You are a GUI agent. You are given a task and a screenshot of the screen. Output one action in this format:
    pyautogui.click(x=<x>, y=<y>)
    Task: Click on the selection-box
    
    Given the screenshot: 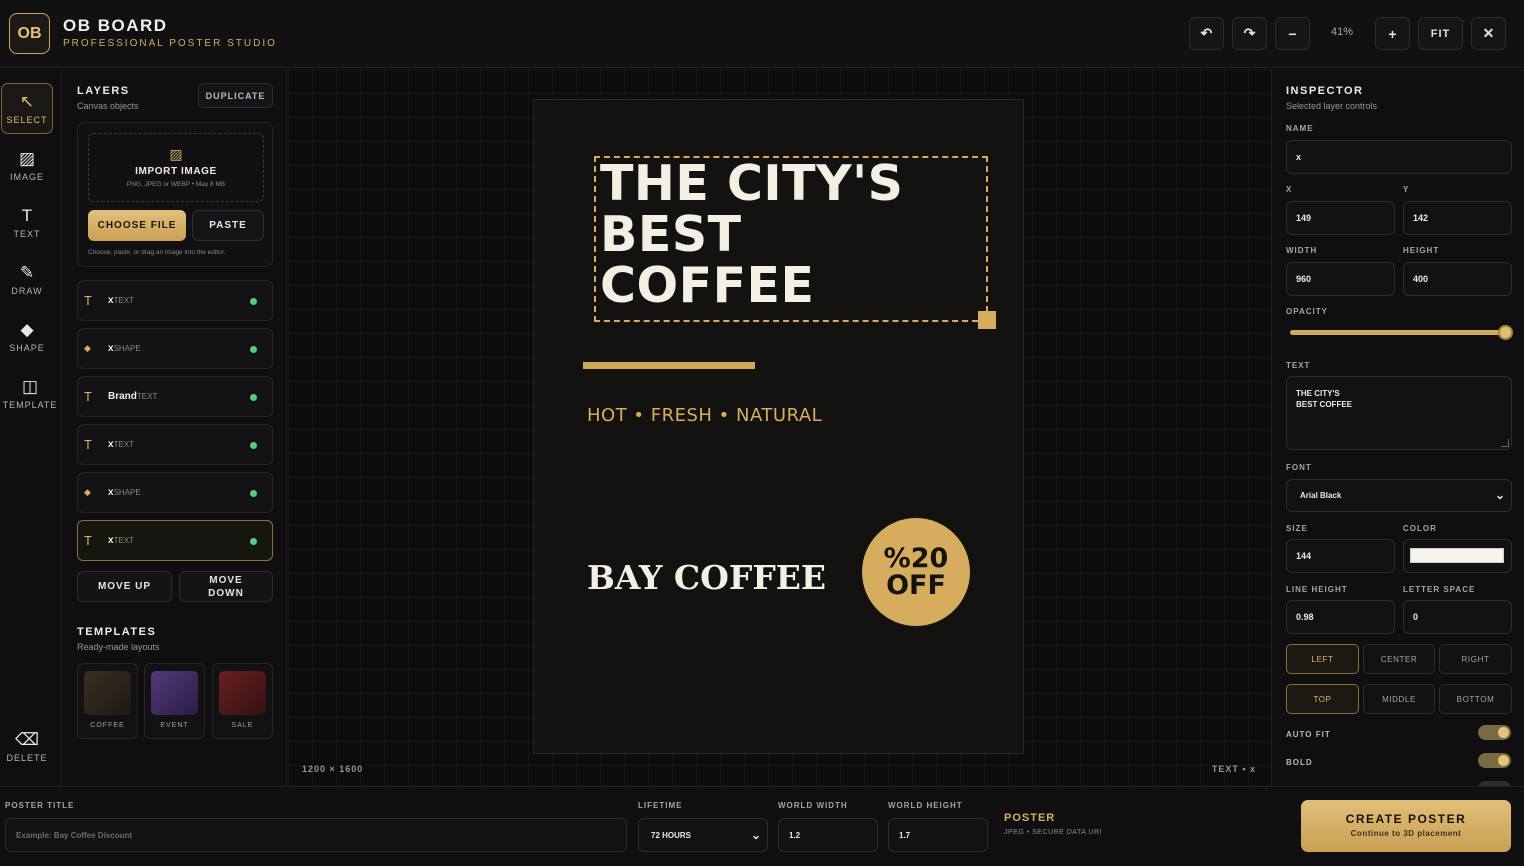 What is the action you would take?
    pyautogui.click(x=791, y=239)
    